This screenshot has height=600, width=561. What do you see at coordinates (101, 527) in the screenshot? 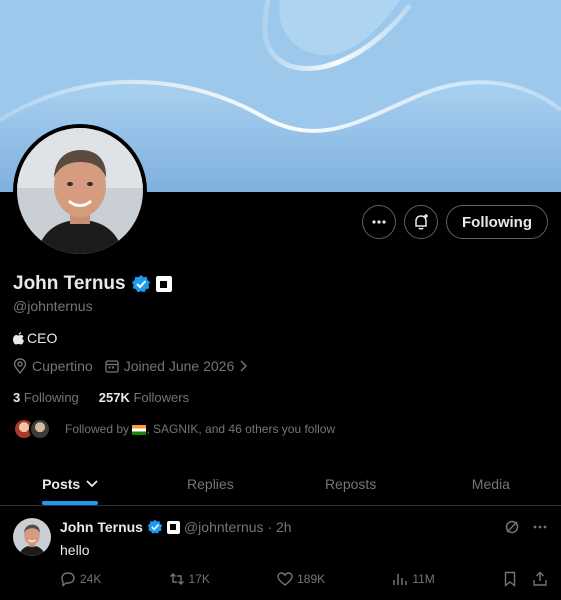
I see `tweet-author-name: John Ternus` at bounding box center [101, 527].